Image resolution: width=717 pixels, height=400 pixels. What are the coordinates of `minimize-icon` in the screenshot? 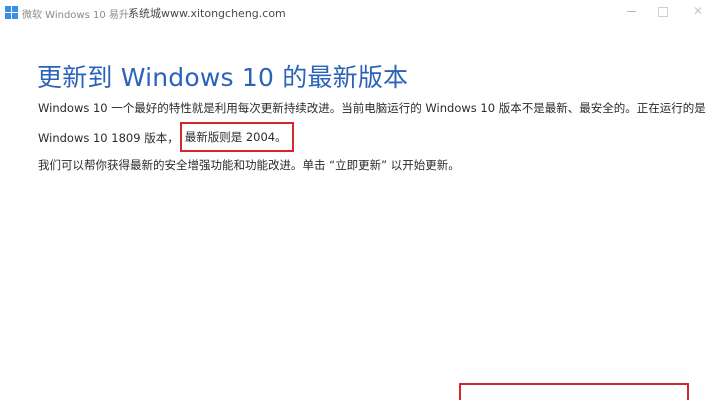 It's located at (631, 11).